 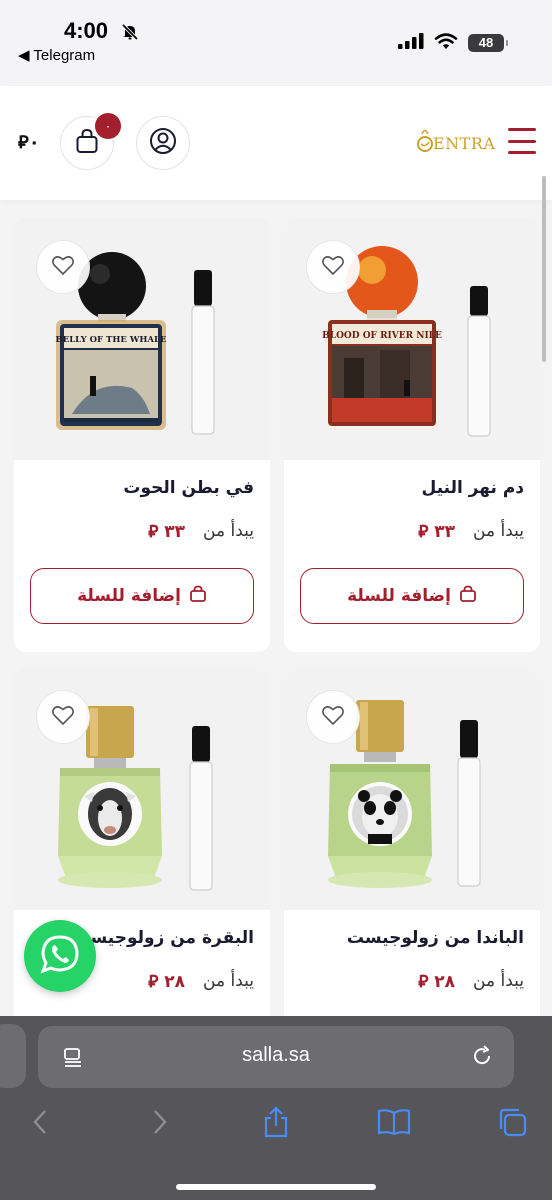 I want to click on status-bar: 4:00 ◀ Telegram 48, so click(x=276, y=43).